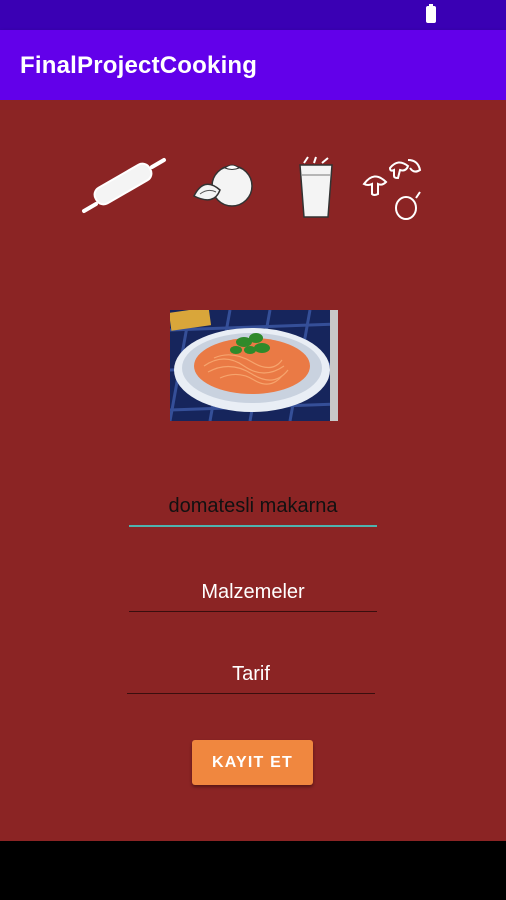 The image size is (506, 900). I want to click on app-bar: FinalProjectCooking, so click(253, 65).